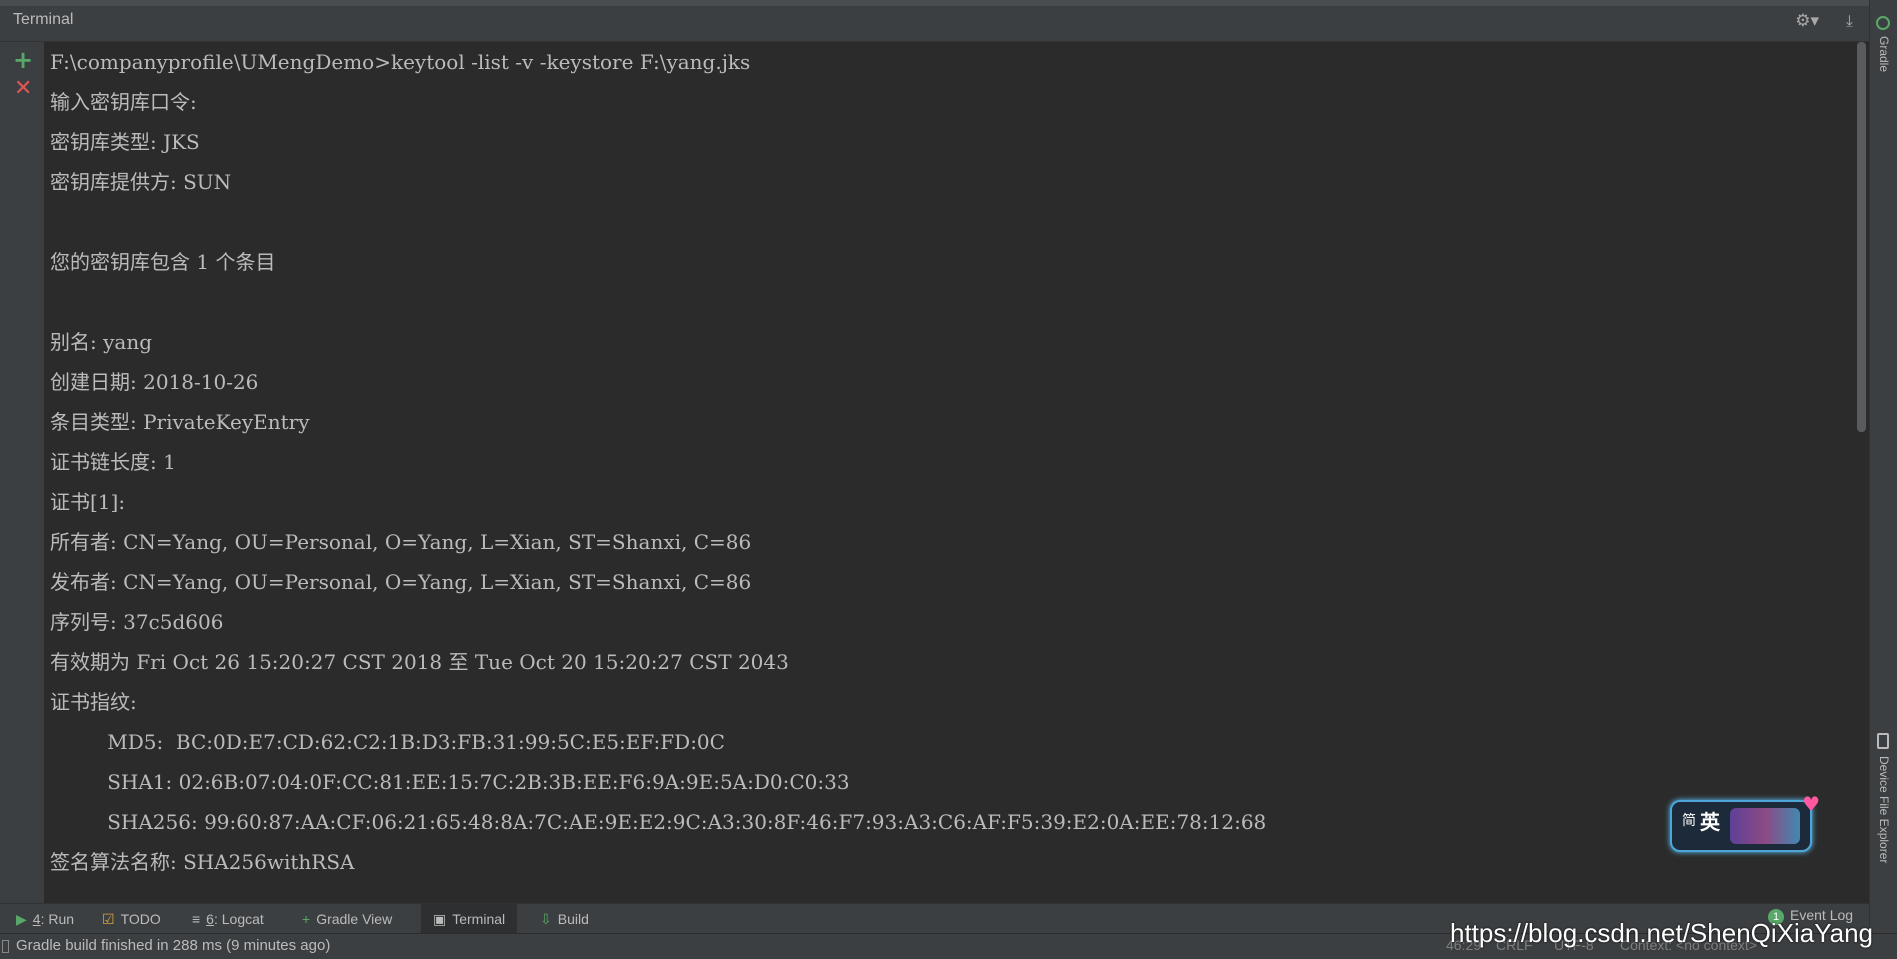 This screenshot has width=1897, height=959. I want to click on terminal-line: 证书[1]:, so click(88, 502).